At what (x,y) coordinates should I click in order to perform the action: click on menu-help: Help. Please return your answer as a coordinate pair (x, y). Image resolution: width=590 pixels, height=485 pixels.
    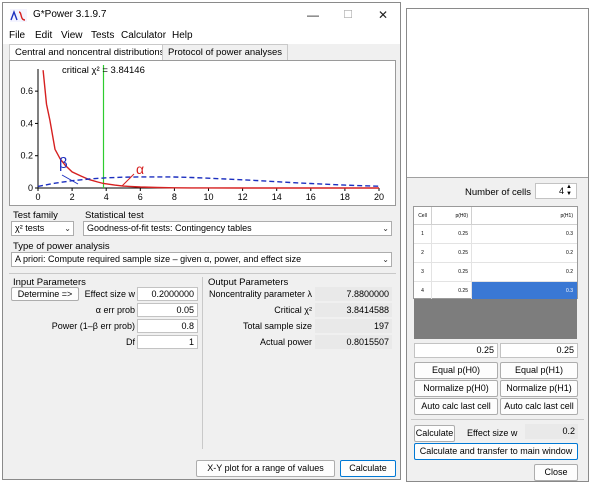
    Looking at the image, I should click on (182, 35).